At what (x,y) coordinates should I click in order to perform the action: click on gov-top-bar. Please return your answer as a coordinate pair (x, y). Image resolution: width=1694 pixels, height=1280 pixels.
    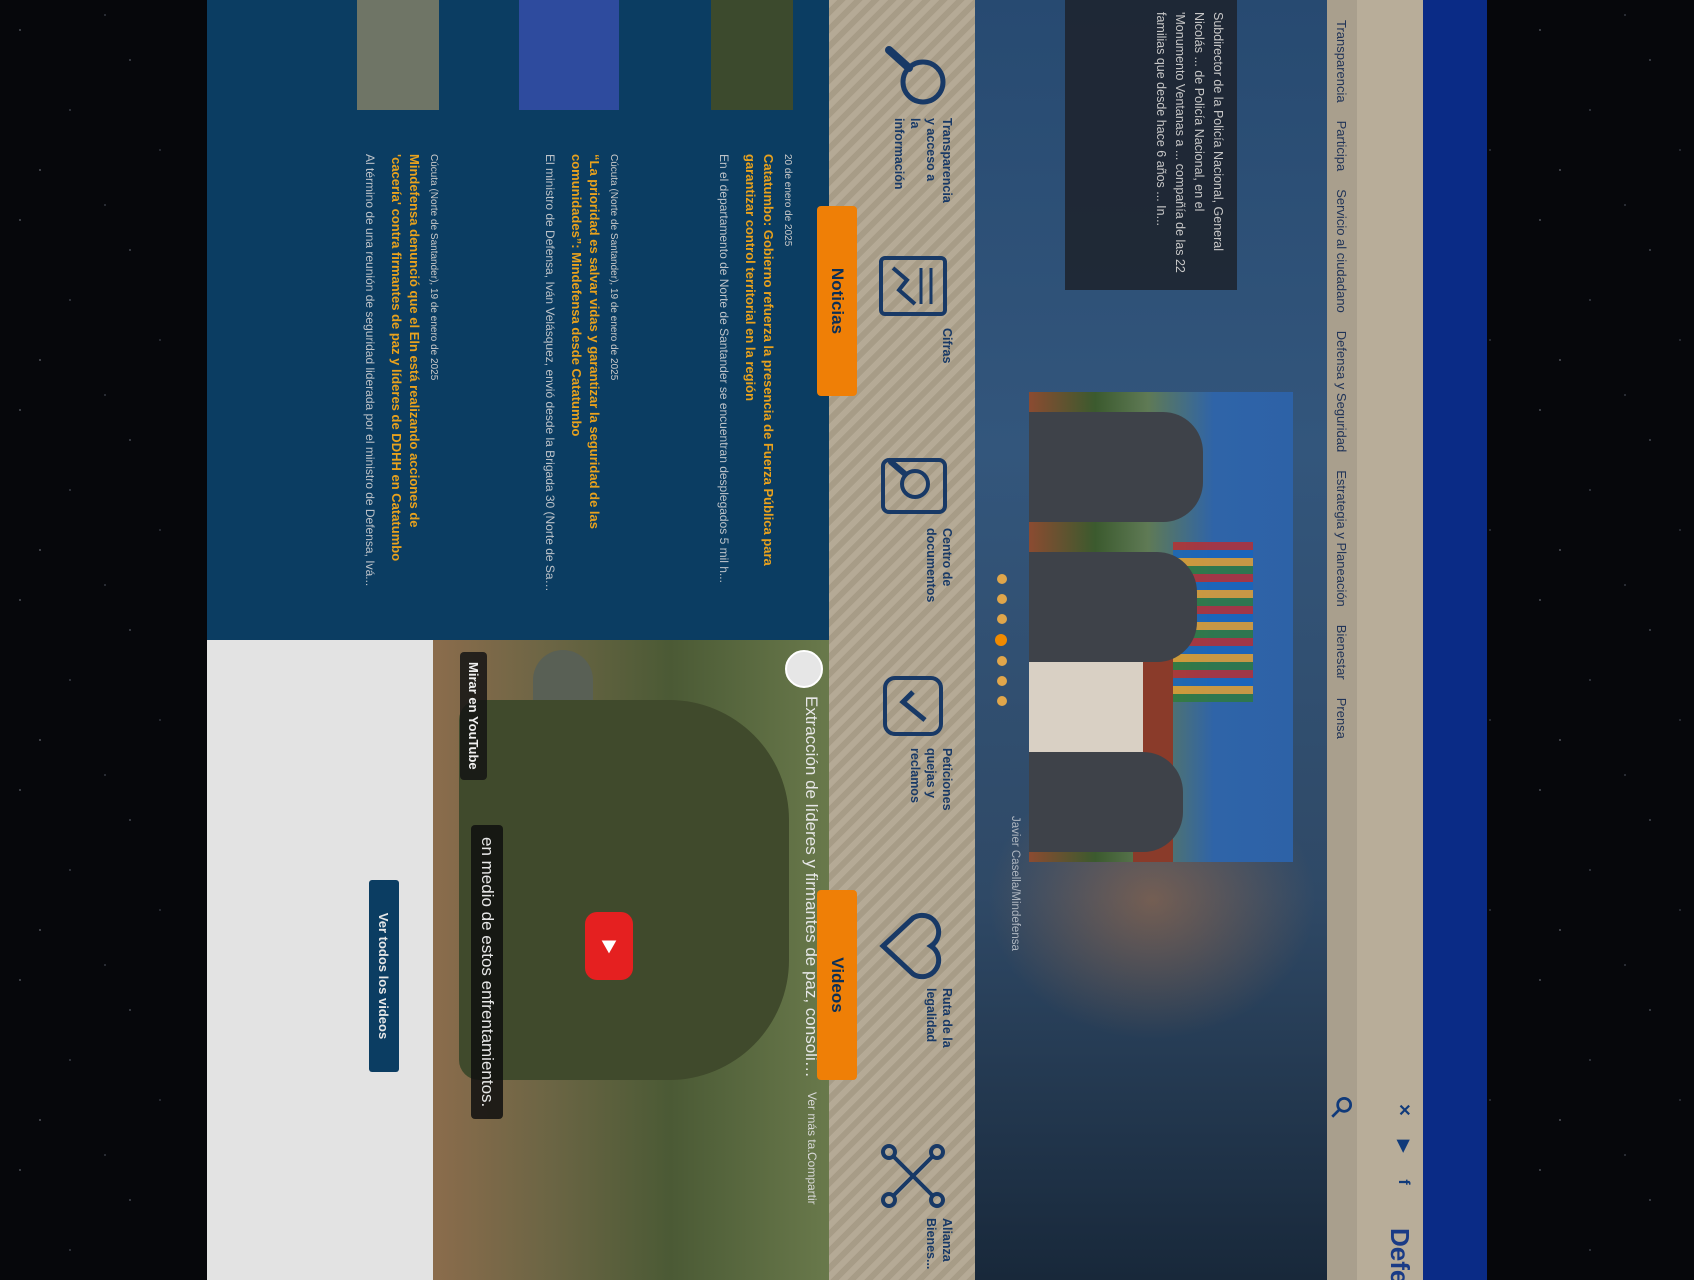
    Looking at the image, I should click on (1455, 640).